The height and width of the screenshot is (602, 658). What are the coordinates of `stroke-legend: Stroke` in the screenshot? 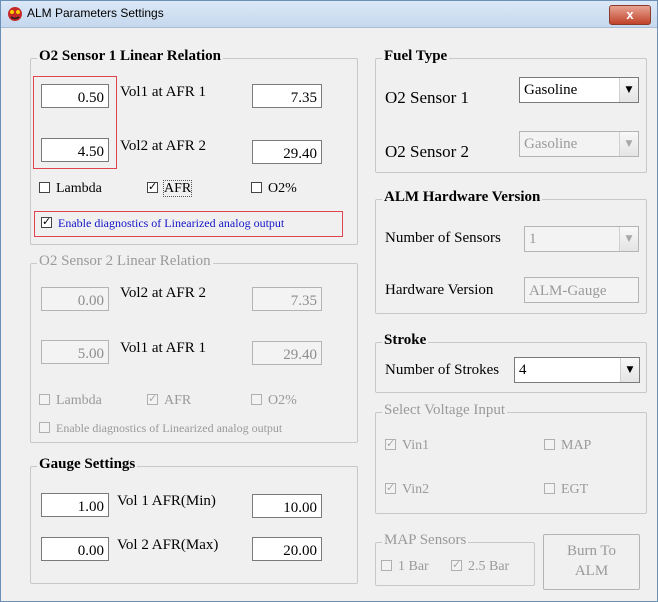 It's located at (405, 340).